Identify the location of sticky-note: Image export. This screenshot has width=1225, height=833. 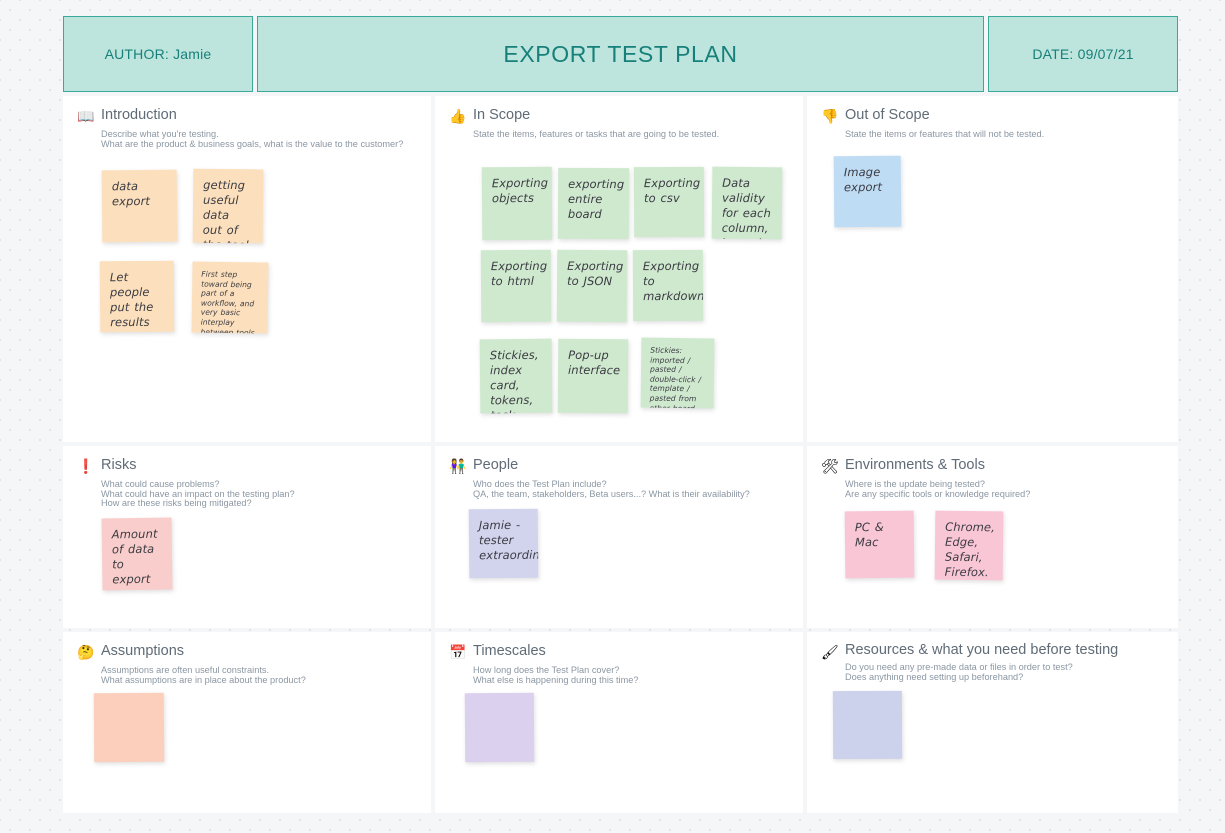
(867, 191).